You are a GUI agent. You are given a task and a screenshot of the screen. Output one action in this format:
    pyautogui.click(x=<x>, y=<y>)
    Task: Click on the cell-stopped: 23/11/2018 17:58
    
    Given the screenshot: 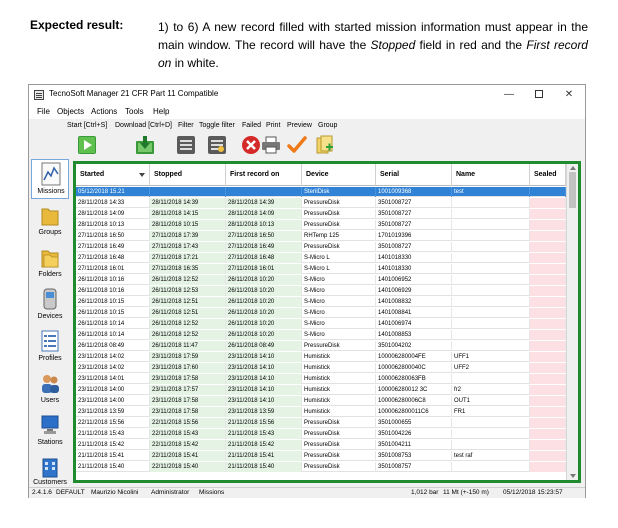 What is the action you would take?
    pyautogui.click(x=188, y=401)
    